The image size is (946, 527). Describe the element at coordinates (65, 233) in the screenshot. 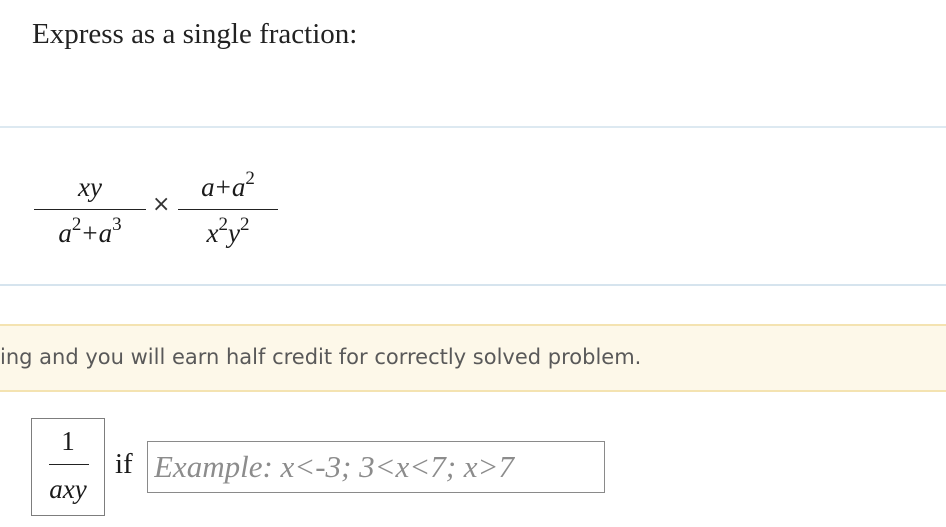

I see `den-term-a: a` at that location.